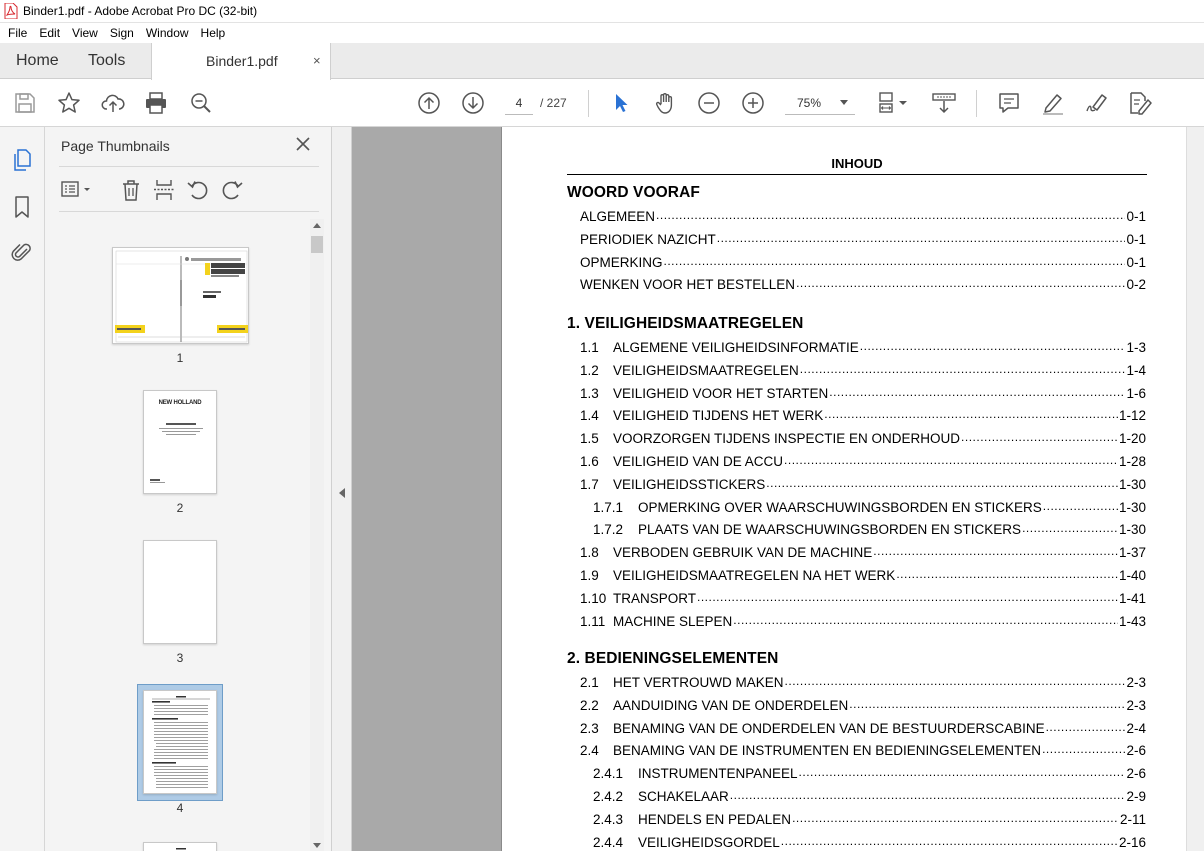 The width and height of the screenshot is (1204, 851). I want to click on menu-window: Window, so click(167, 33).